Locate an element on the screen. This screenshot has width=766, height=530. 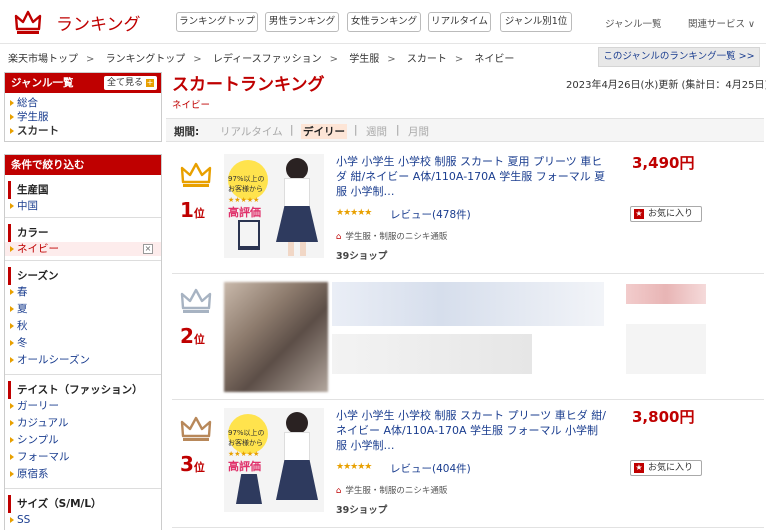
nav-realtime: リアルタイム is located at coordinates (459, 22).